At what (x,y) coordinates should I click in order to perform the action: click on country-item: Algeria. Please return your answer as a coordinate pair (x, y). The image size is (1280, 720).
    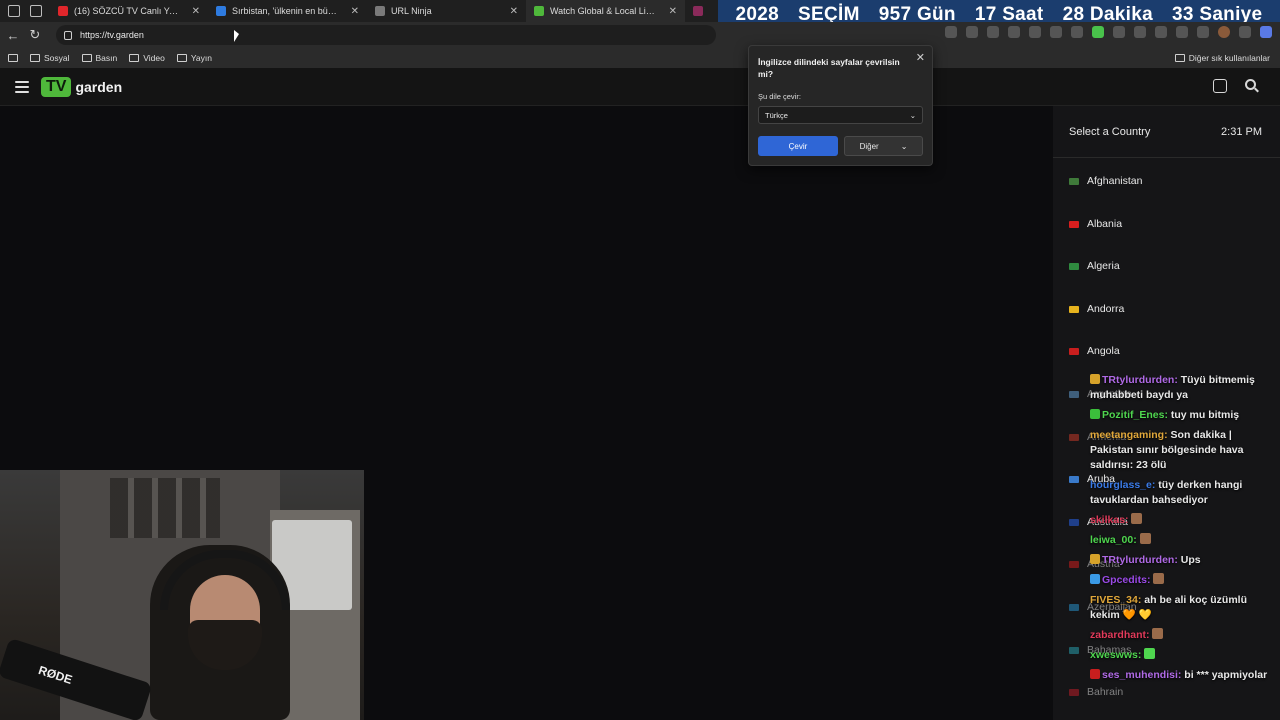
    Looking at the image, I should click on (1094, 266).